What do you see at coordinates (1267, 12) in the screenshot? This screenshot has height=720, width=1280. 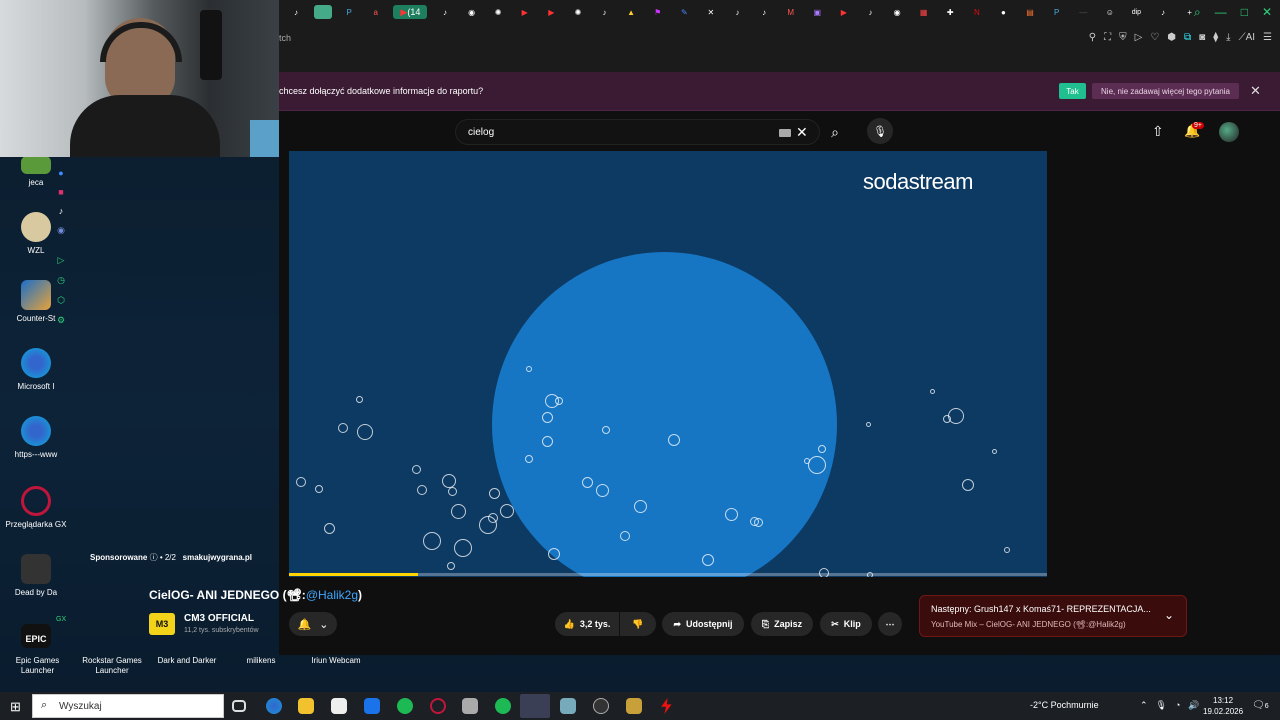 I see `close-window-icon: ✕` at bounding box center [1267, 12].